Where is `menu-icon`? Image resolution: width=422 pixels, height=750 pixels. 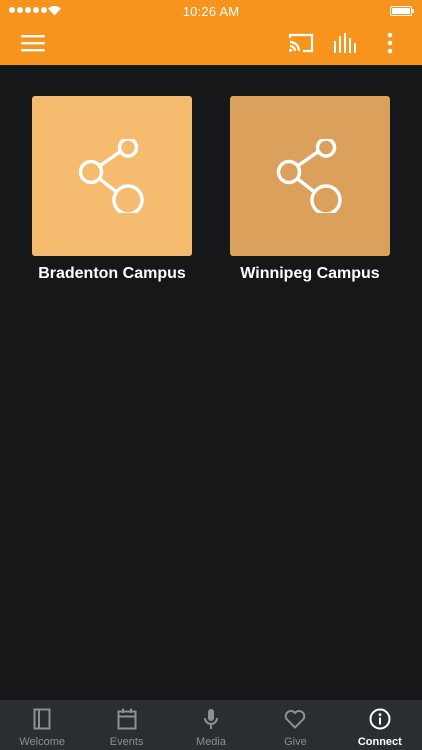 menu-icon is located at coordinates (33, 43).